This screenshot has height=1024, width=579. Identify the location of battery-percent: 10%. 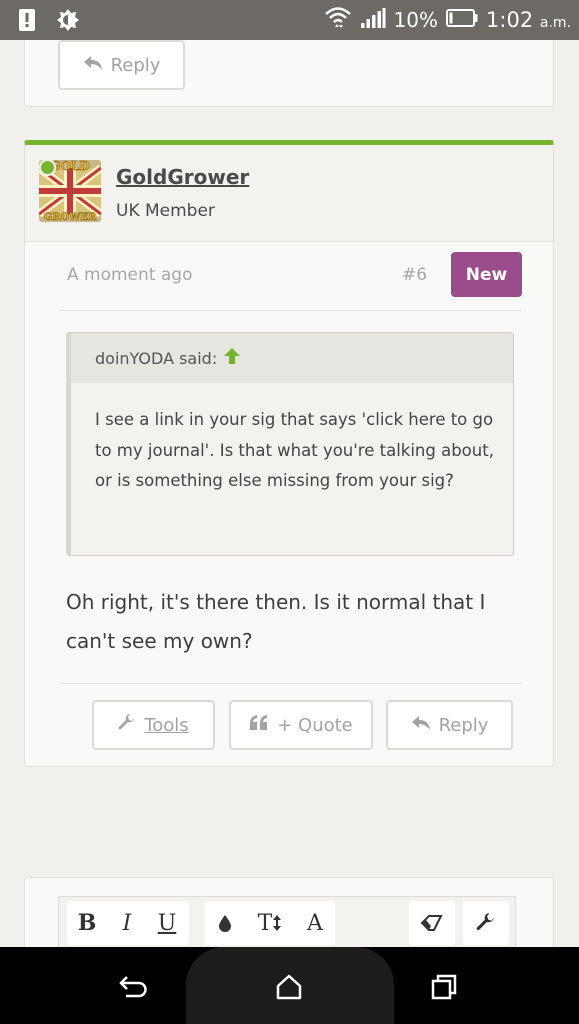
(416, 20).